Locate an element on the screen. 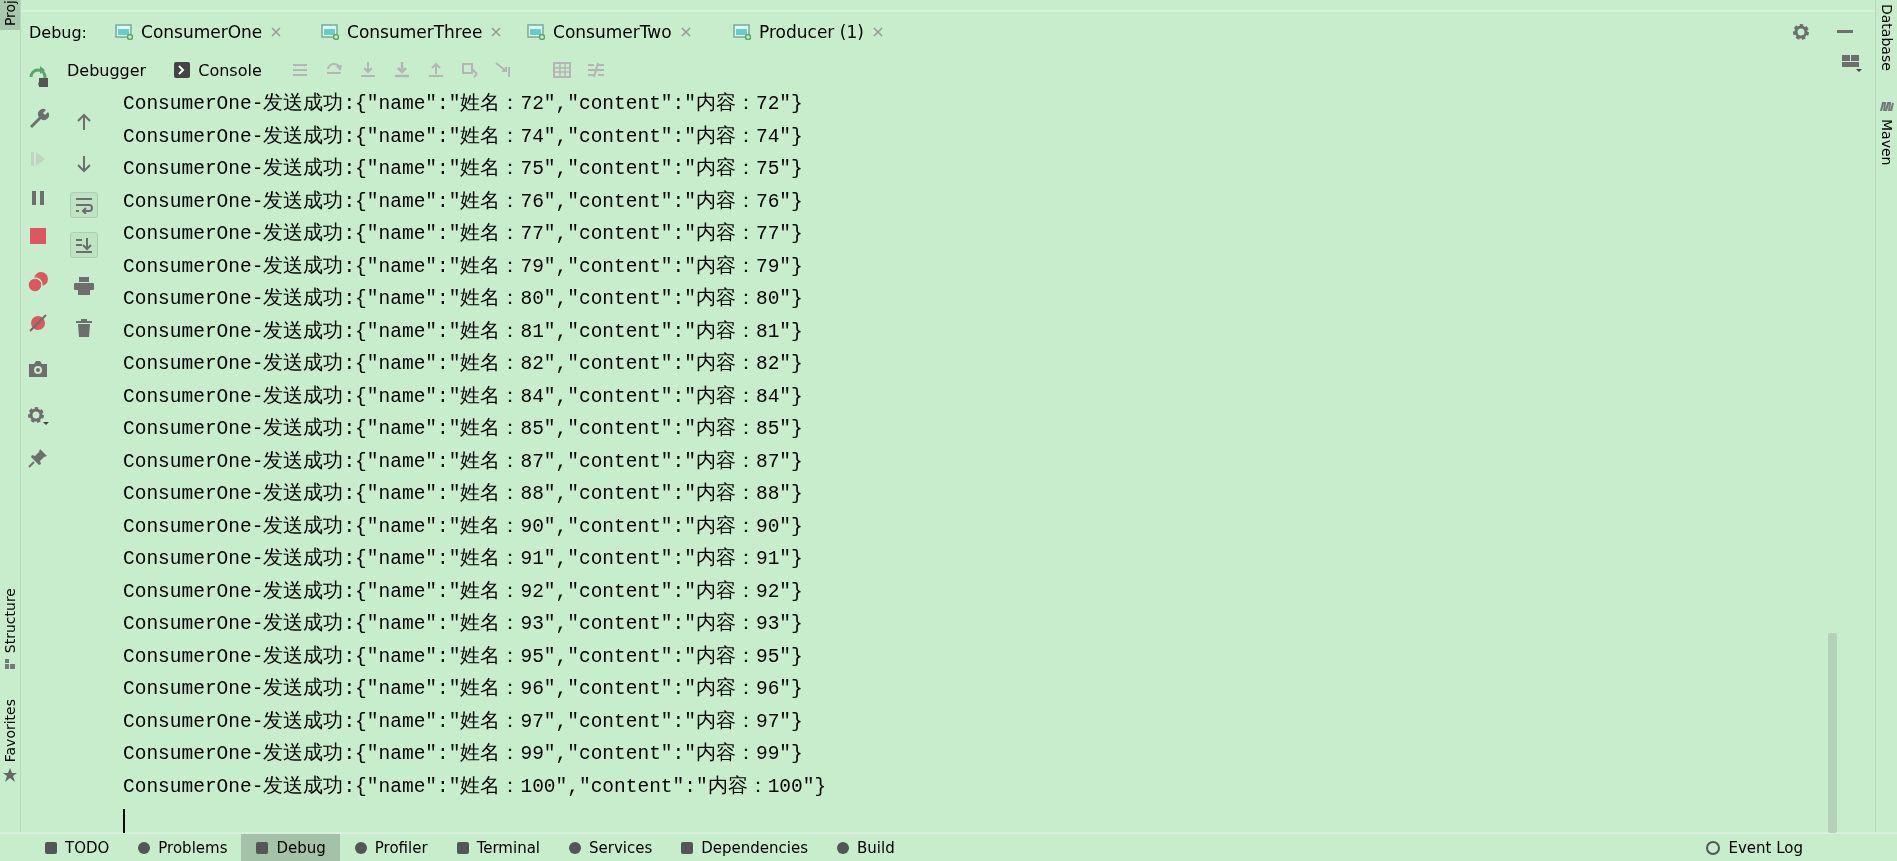 This screenshot has height=861, width=1897. tool-window-tab: TODO is located at coordinates (77, 847).